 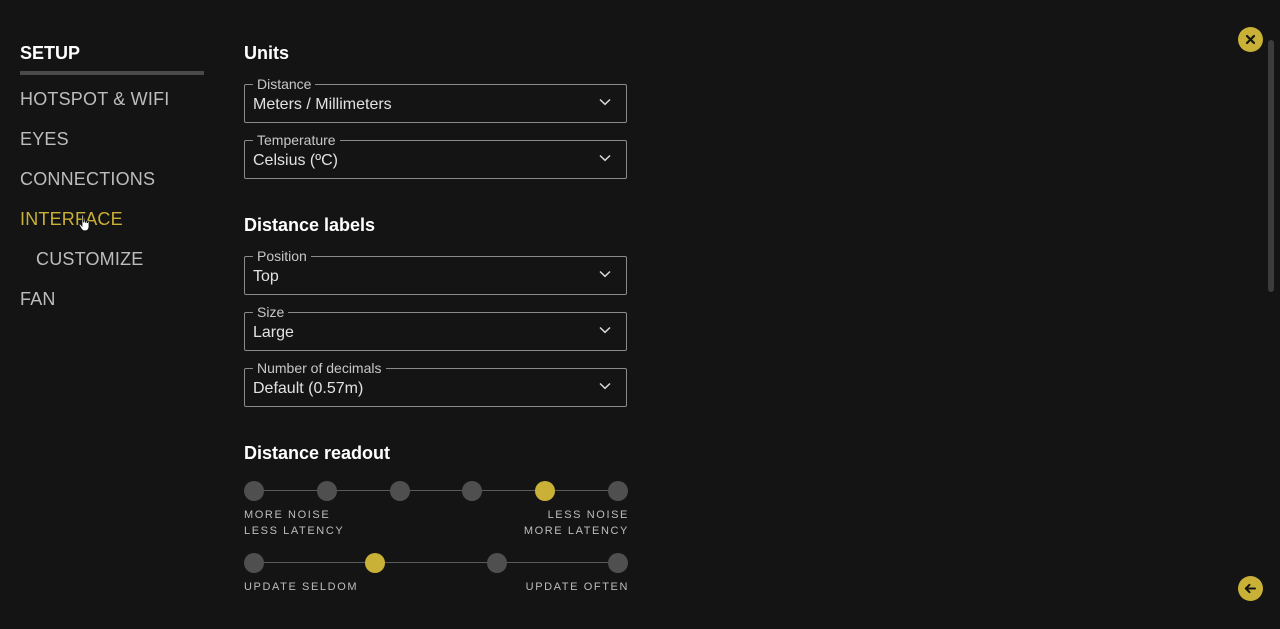 I want to click on label-position-label: Position, so click(x=282, y=256).